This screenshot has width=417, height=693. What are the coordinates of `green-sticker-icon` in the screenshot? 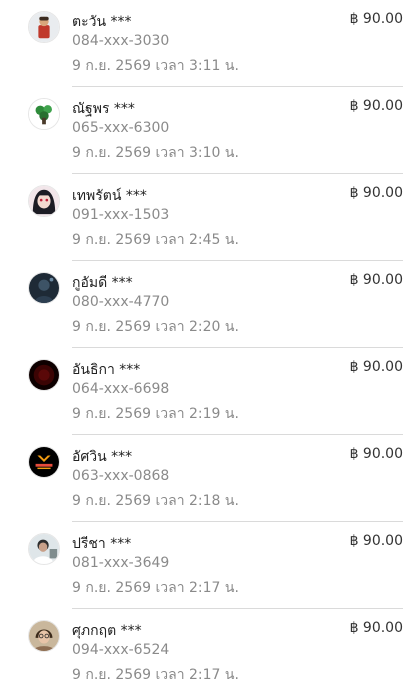 It's located at (44, 114).